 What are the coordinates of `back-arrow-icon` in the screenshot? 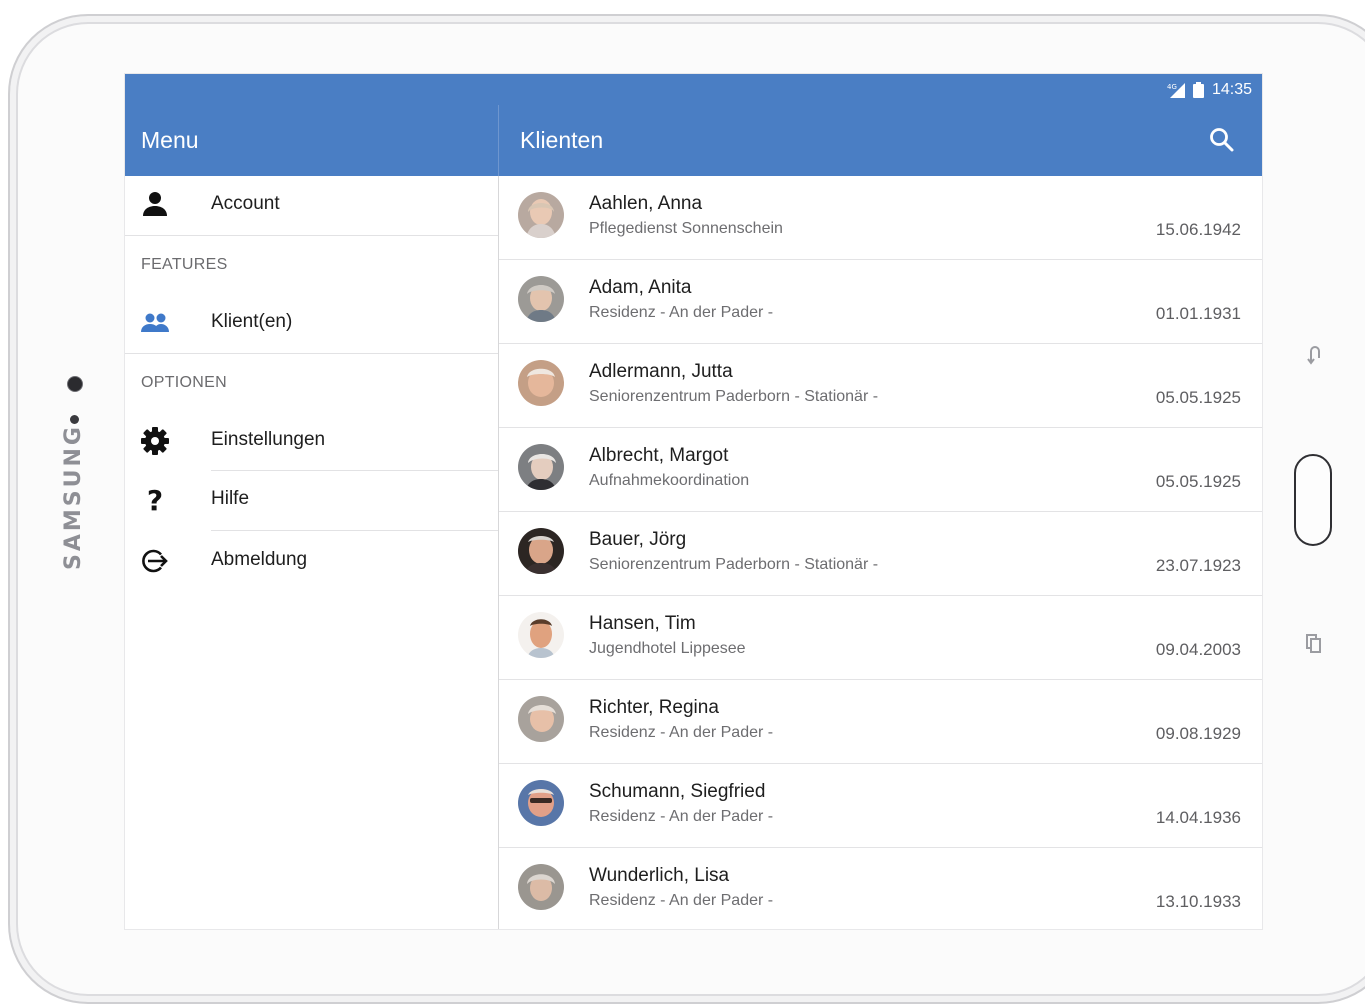 It's located at (1313, 355).